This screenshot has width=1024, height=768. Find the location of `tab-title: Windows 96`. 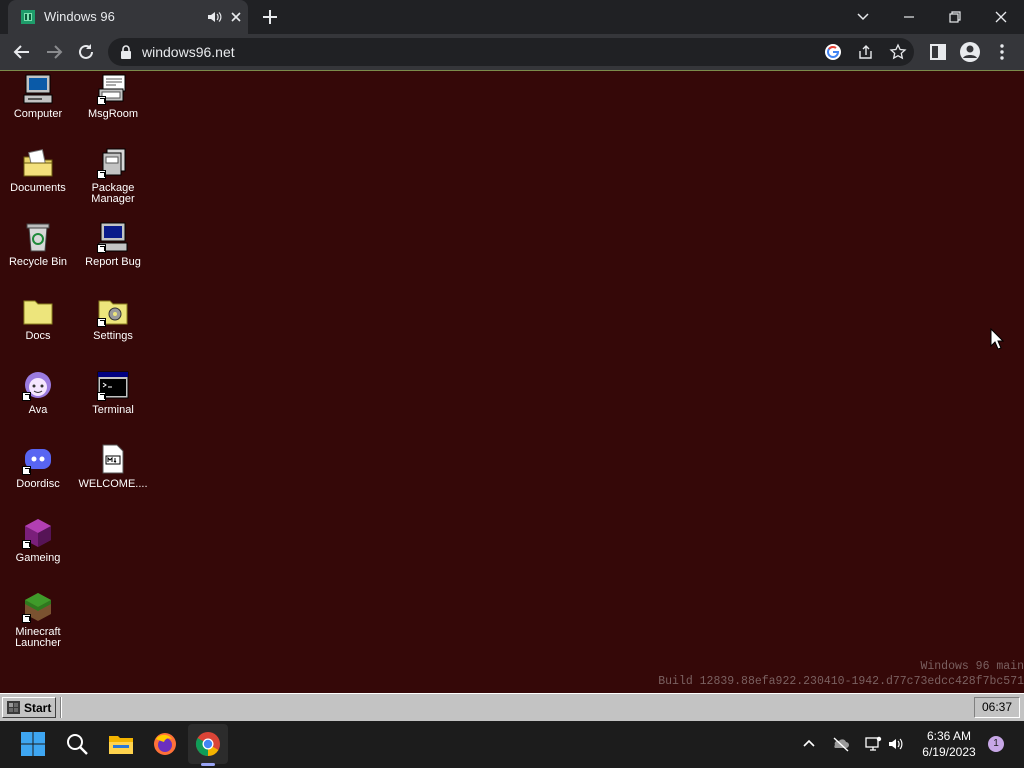

tab-title: Windows 96 is located at coordinates (79, 16).